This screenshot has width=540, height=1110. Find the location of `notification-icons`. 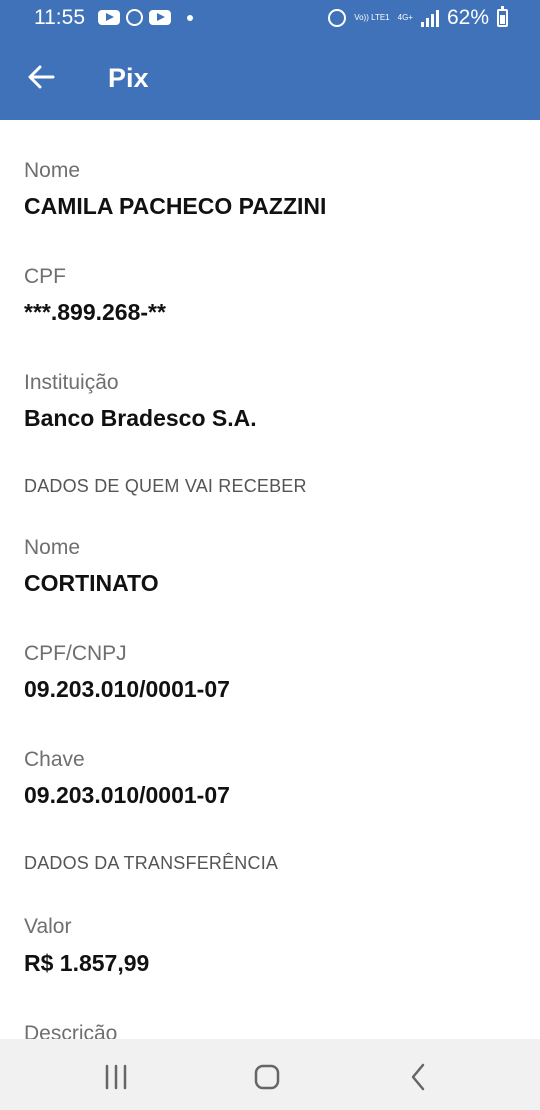

notification-icons is located at coordinates (145, 17).